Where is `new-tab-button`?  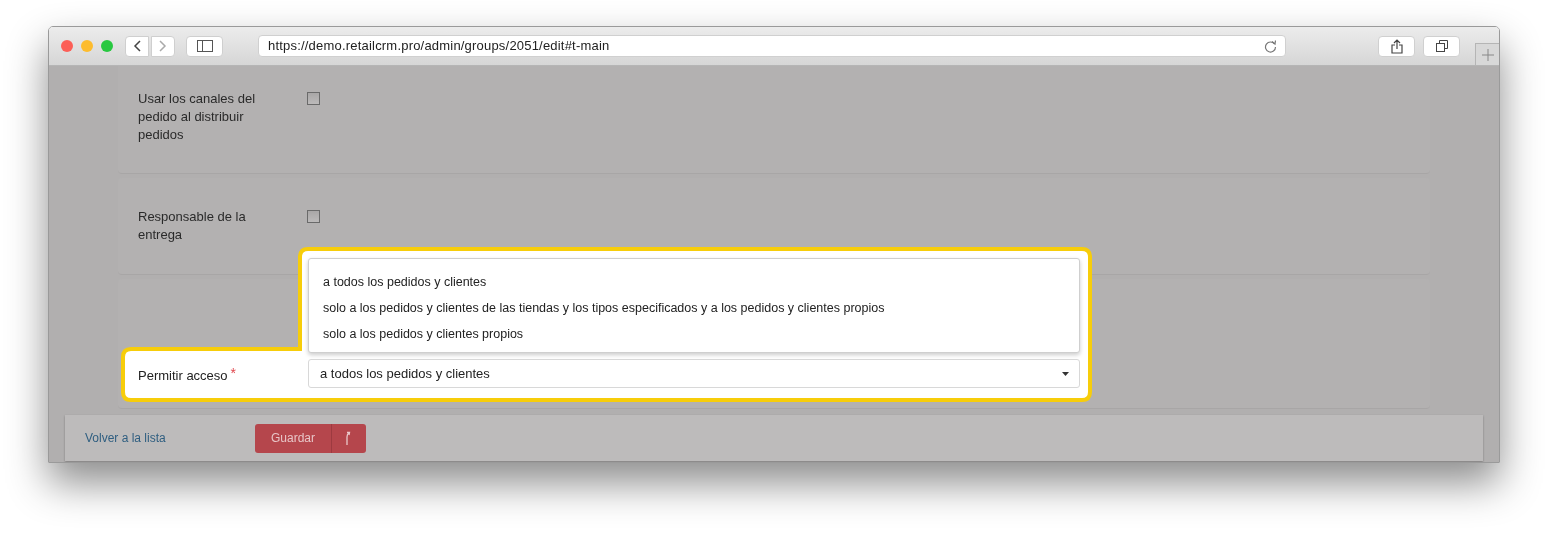 new-tab-button is located at coordinates (1487, 54).